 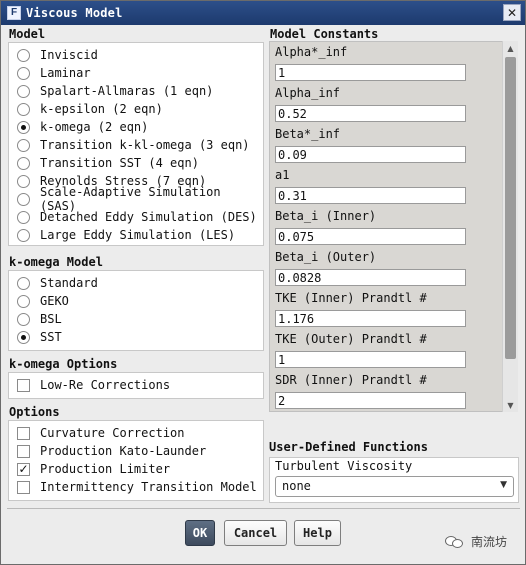 What do you see at coordinates (370, 318) in the screenshot?
I see `constant-input-tke-inner-prandtl: 1.176` at bounding box center [370, 318].